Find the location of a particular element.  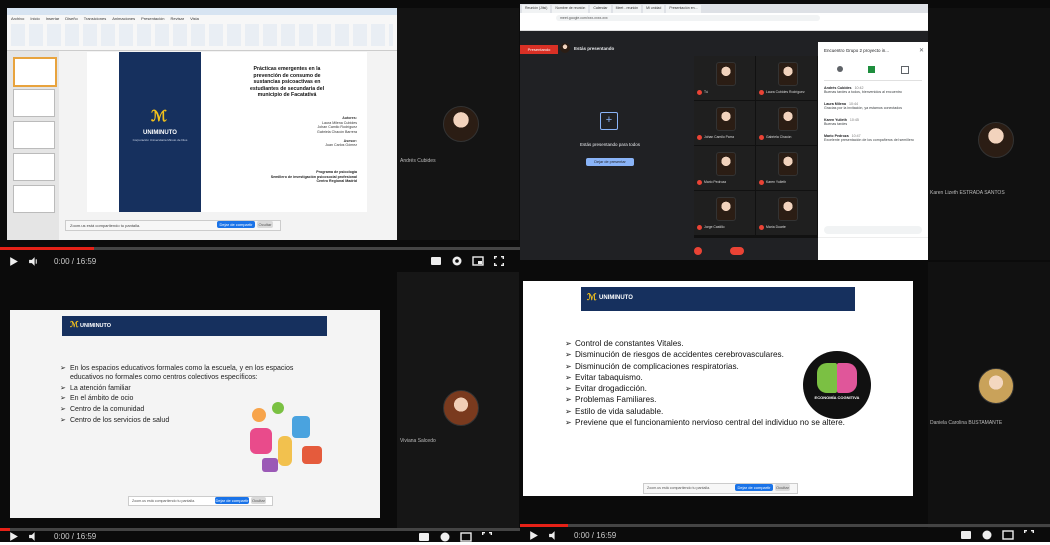

ribbon-tab: Archivo is located at coordinates (17, 18).